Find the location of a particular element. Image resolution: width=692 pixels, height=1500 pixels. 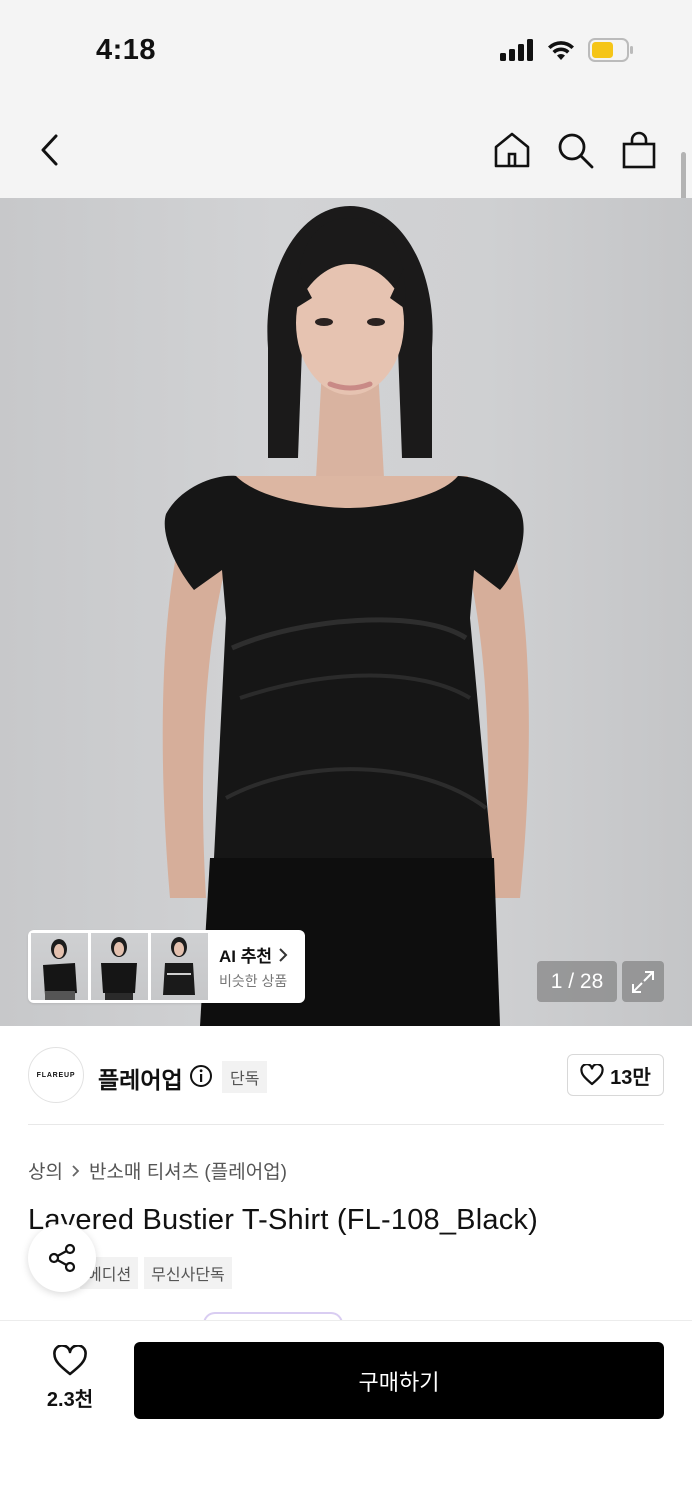

chevron-left-icon is located at coordinates (49, 150).